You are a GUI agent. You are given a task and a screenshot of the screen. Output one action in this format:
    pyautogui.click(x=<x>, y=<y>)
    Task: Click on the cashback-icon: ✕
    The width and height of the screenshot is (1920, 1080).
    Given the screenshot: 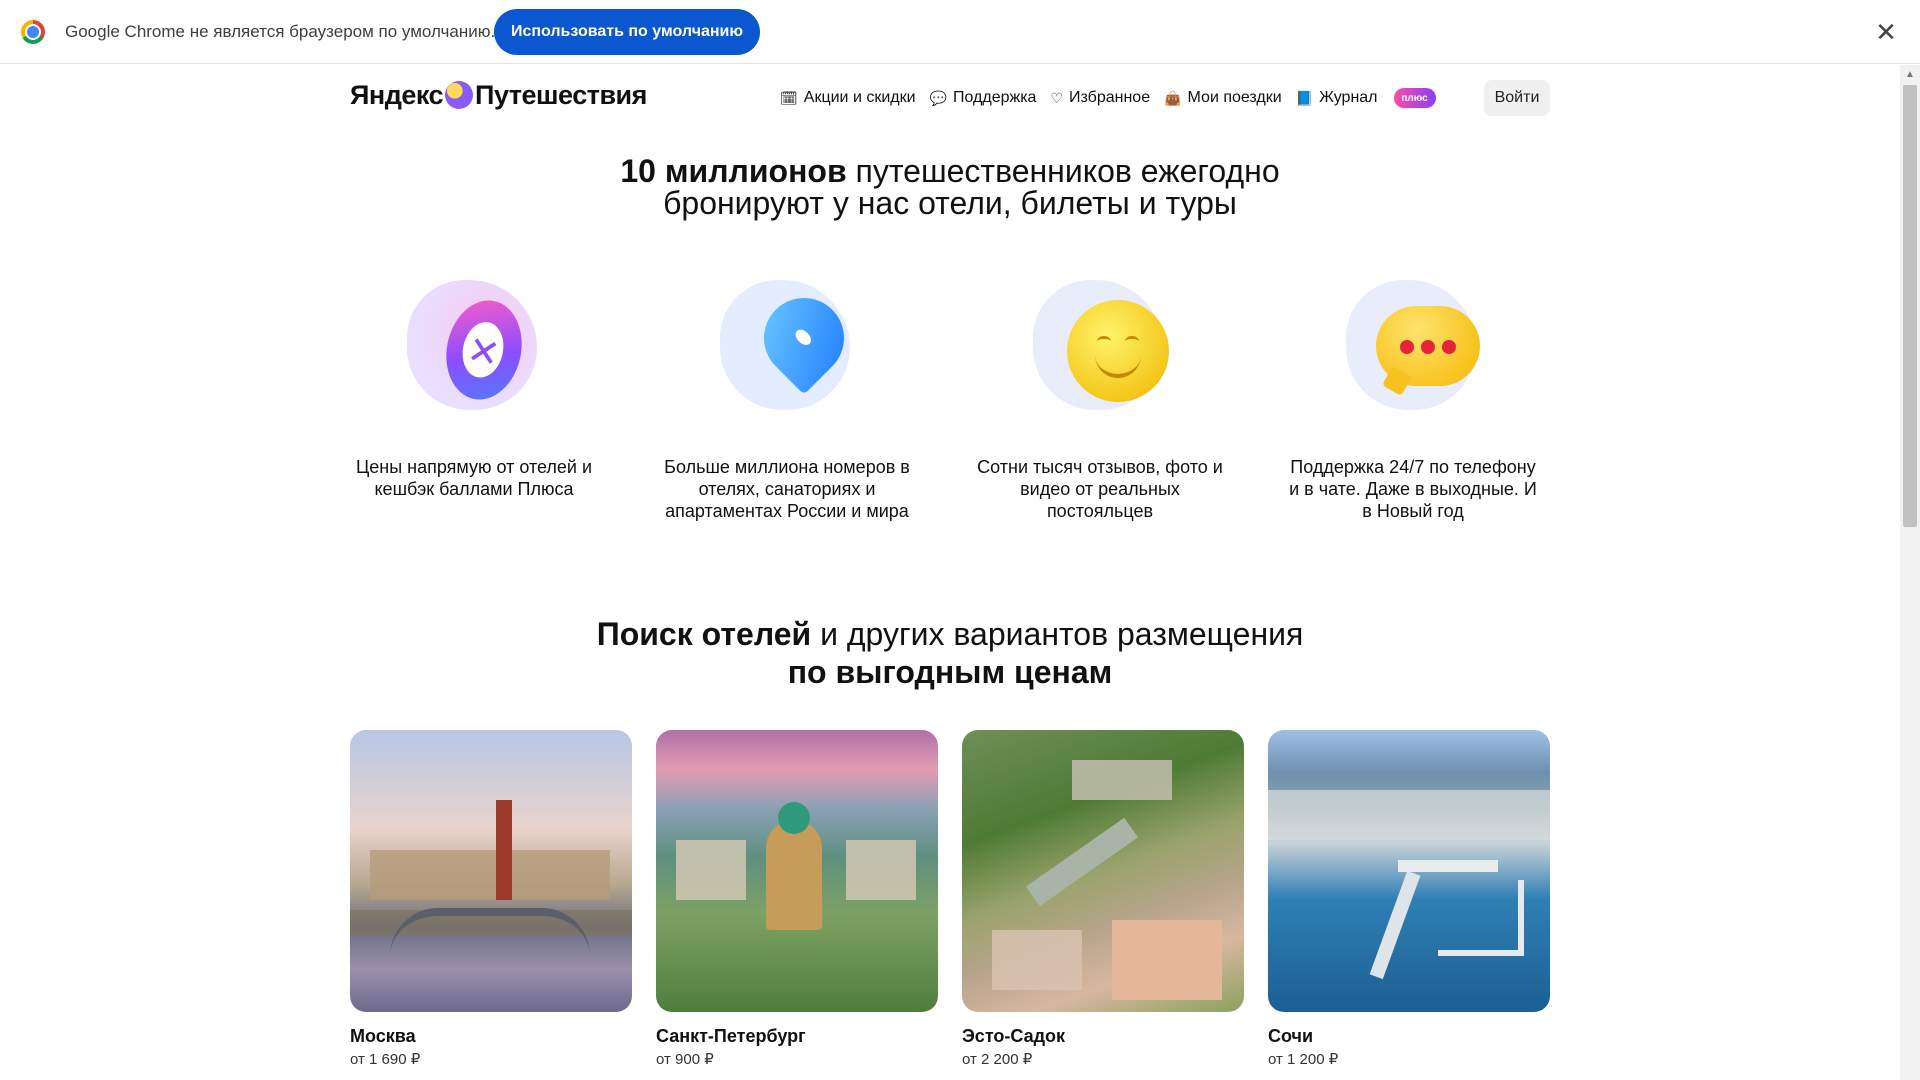 What is the action you would take?
    pyautogui.click(x=474, y=345)
    